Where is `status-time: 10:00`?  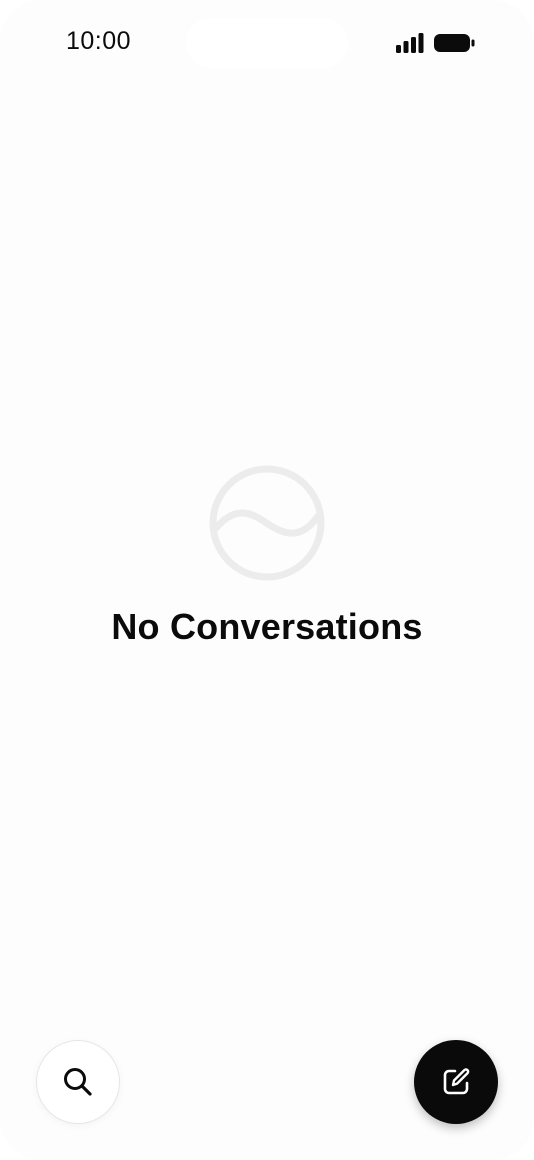 status-time: 10:00 is located at coordinates (99, 41).